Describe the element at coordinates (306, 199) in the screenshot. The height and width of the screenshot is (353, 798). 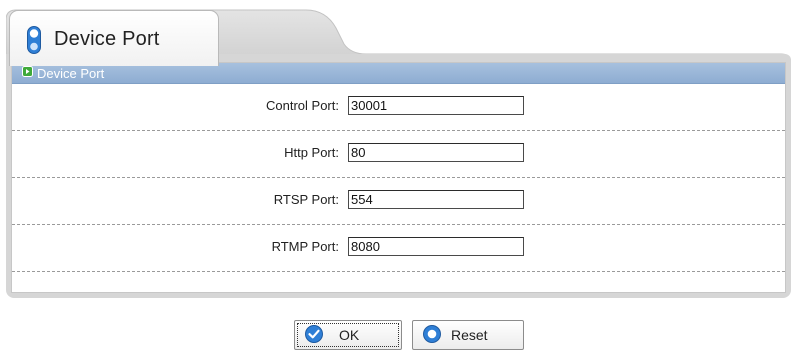
I see `rtsp-port-label: RTSP Port:` at that location.